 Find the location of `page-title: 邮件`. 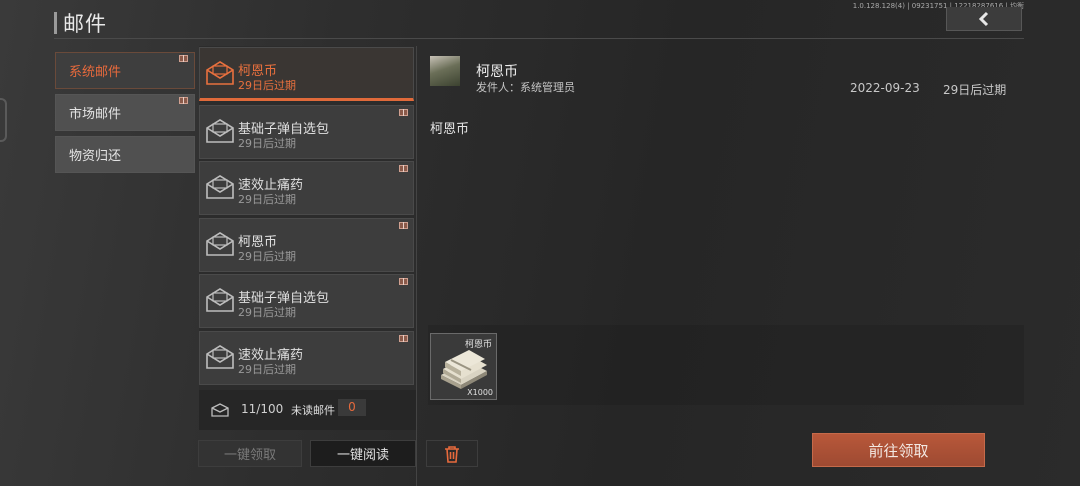

page-title: 邮件 is located at coordinates (85, 24).